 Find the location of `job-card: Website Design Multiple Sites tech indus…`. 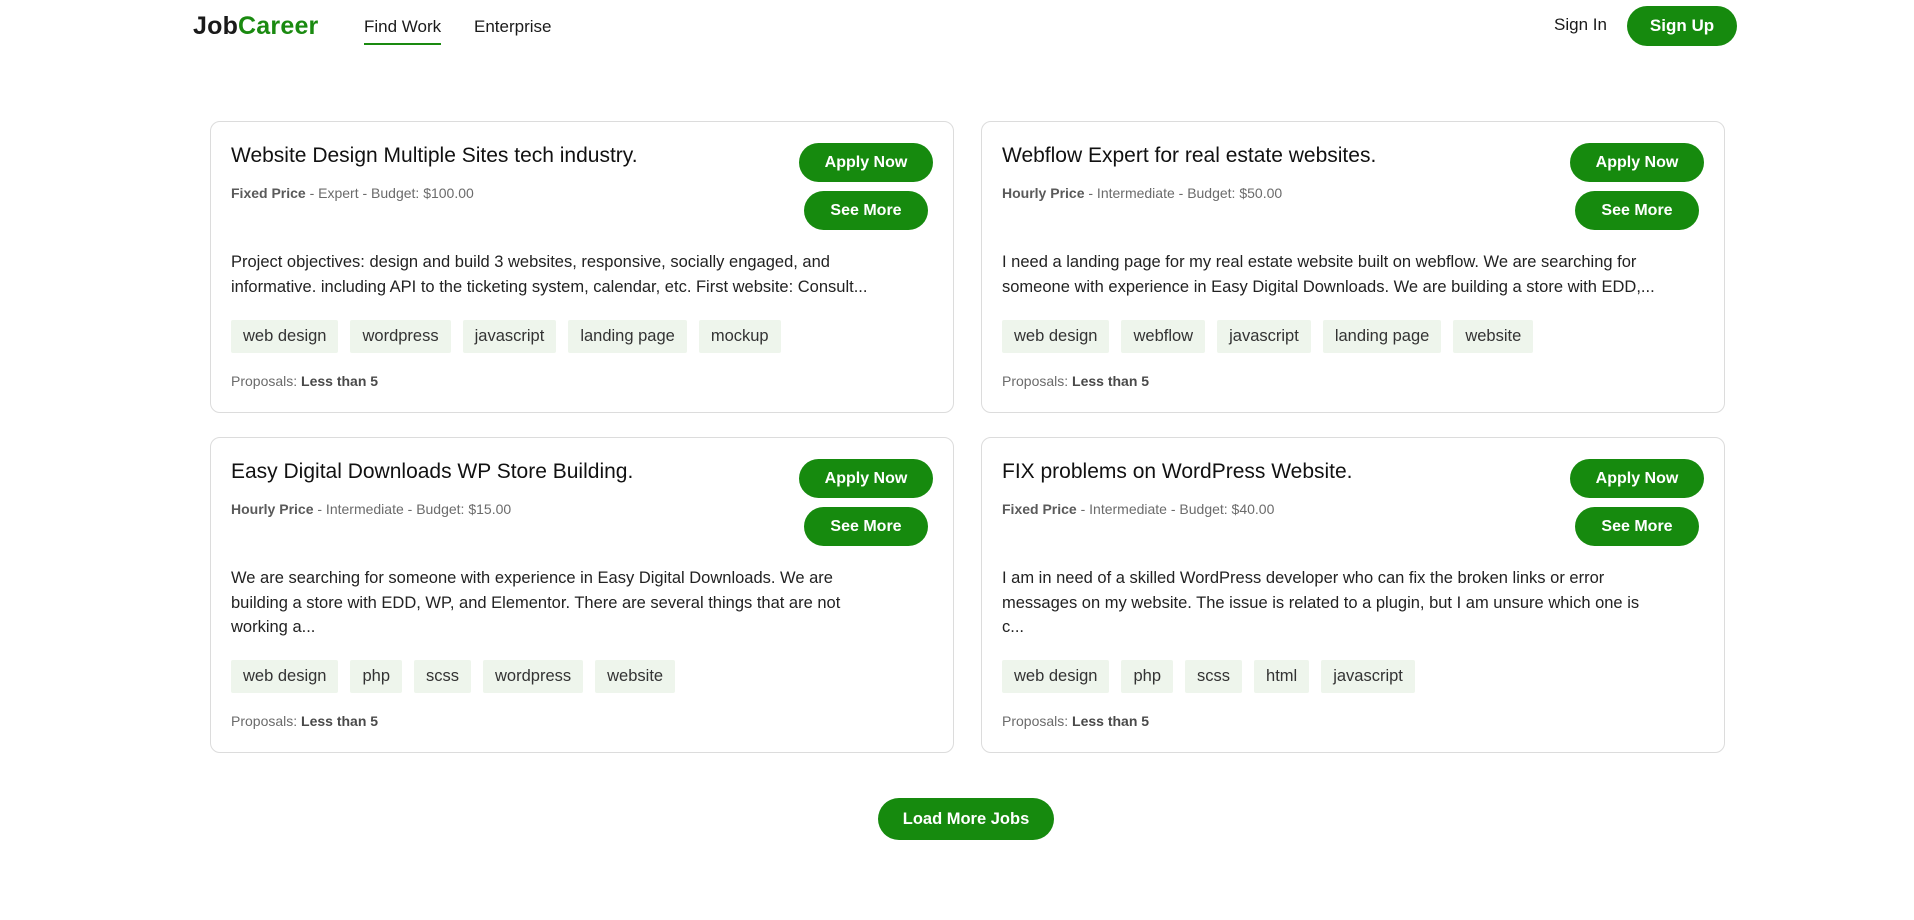

job-card: Website Design Multiple Sites tech indus… is located at coordinates (582, 267).